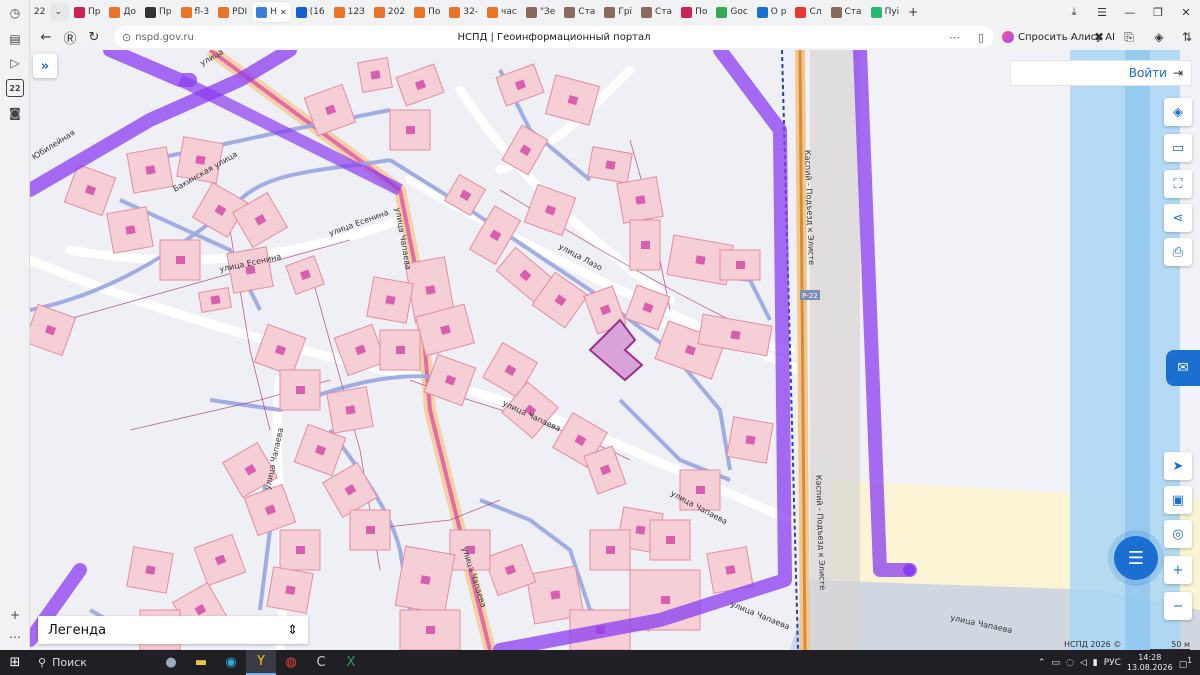 This screenshot has width=1200, height=675. What do you see at coordinates (1187, 37) in the screenshot?
I see `extensions-menu-icon: ⇅` at bounding box center [1187, 37].